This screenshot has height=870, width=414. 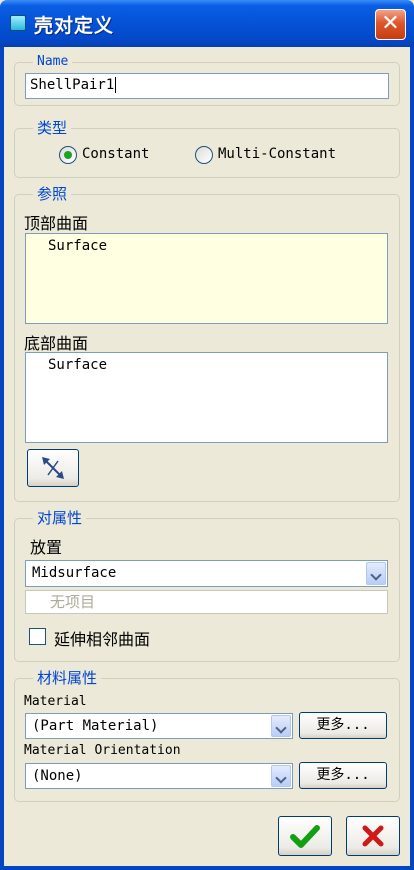 I want to click on material-value: (Part Material), so click(x=95, y=726).